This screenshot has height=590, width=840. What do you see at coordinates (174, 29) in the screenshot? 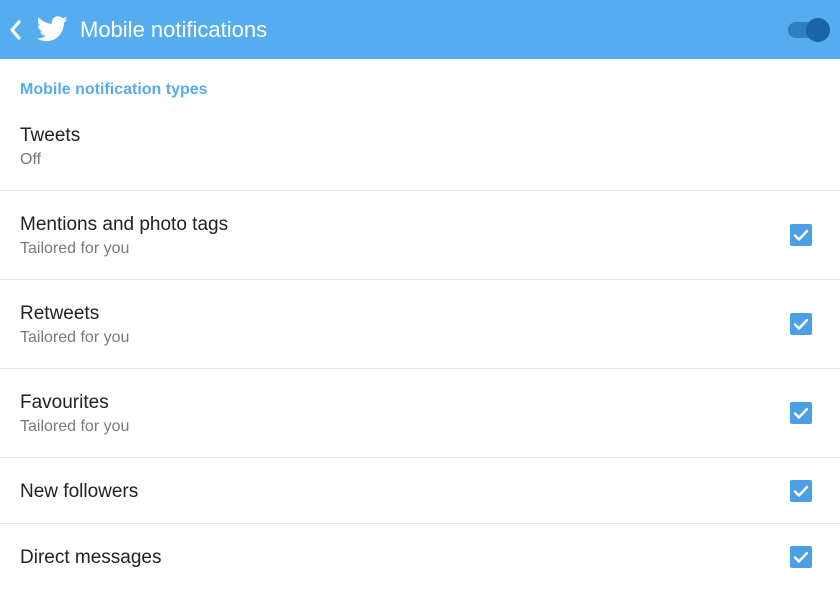
I see `page-title: Mobile notifications` at bounding box center [174, 29].